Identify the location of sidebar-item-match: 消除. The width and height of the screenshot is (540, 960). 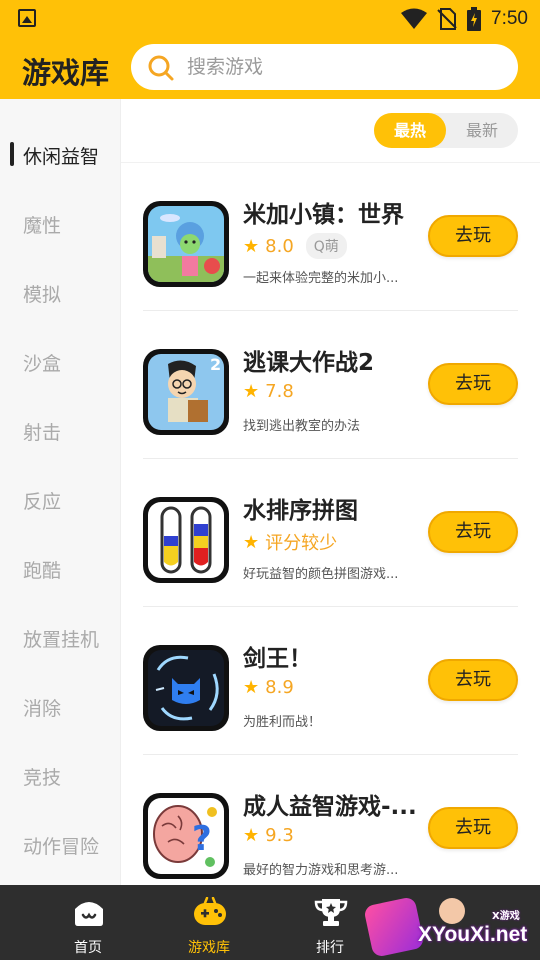
(60, 706).